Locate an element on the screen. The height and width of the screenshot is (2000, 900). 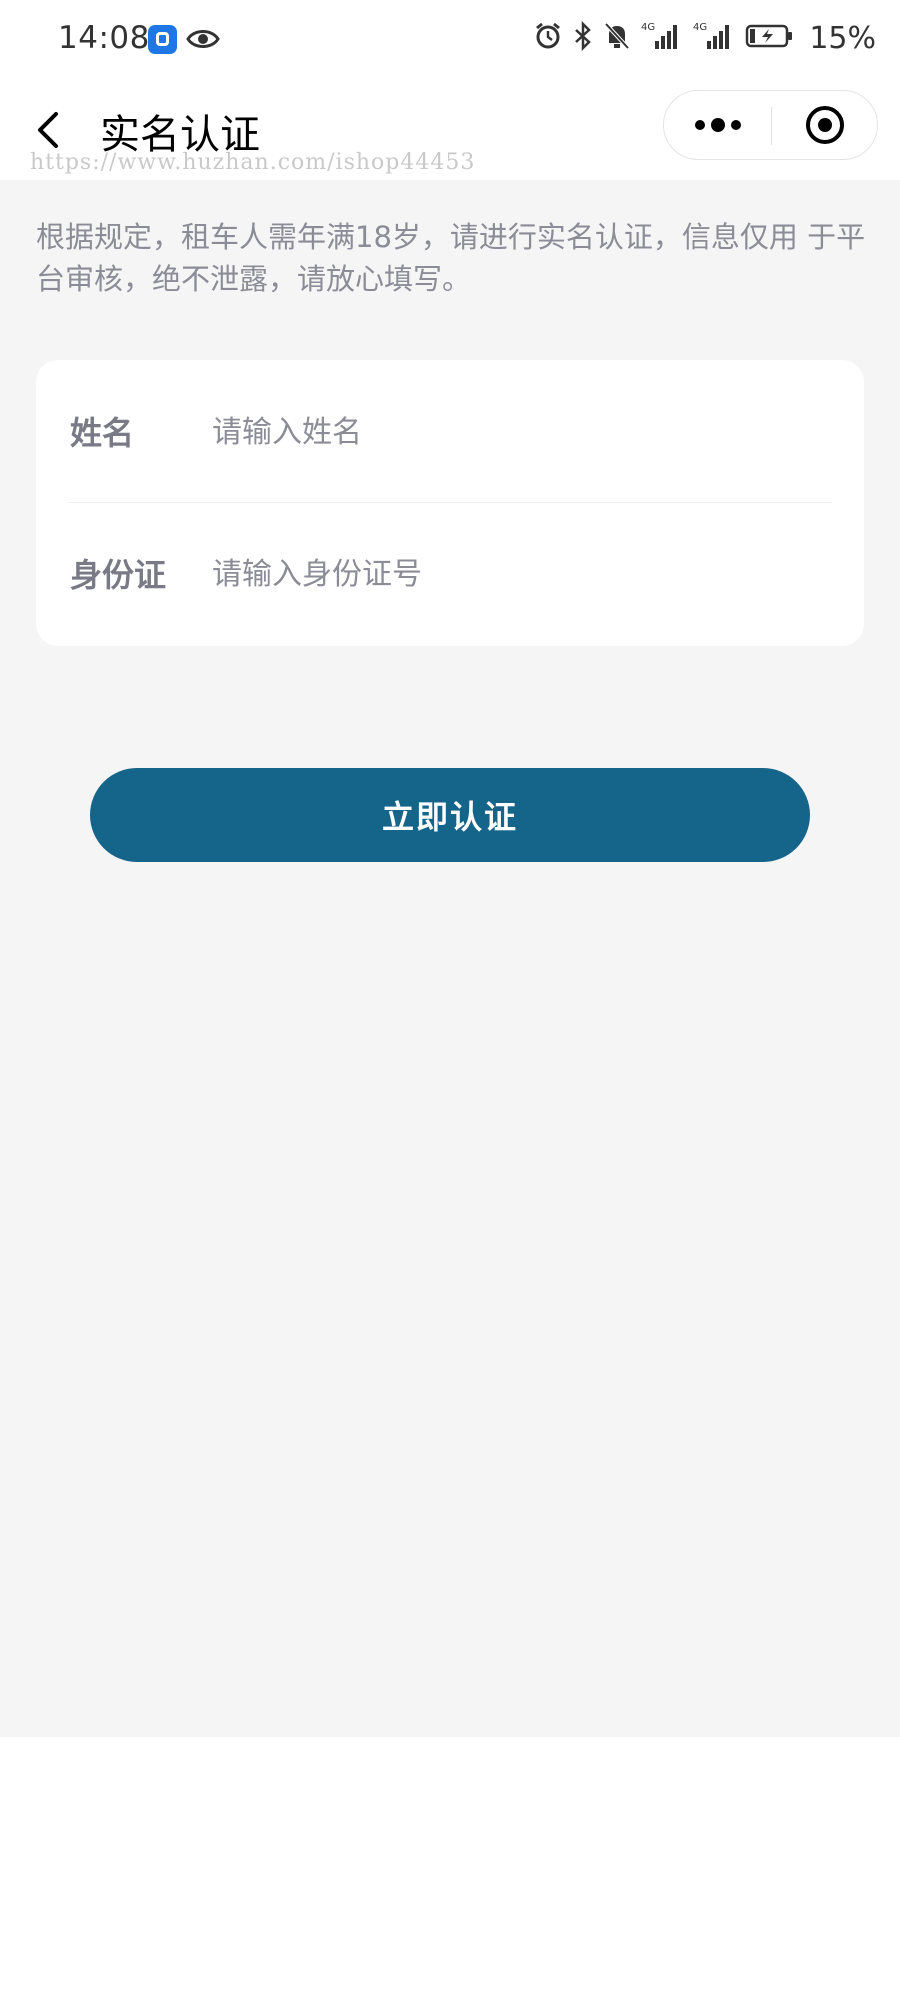
signal-icon: 4G is located at coordinates (662, 38).